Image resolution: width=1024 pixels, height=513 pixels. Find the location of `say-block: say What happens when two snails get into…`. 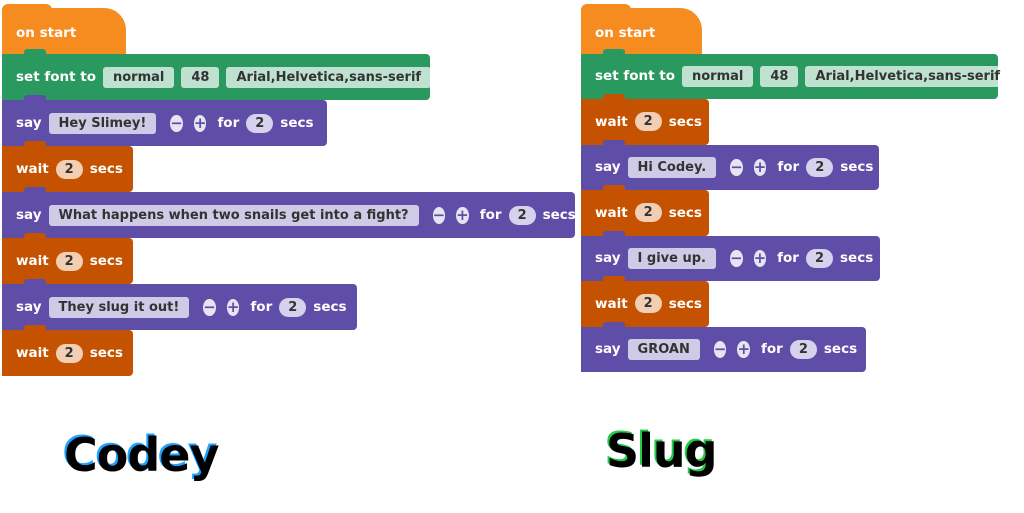

say-block: say What happens when two snails get into… is located at coordinates (289, 212).